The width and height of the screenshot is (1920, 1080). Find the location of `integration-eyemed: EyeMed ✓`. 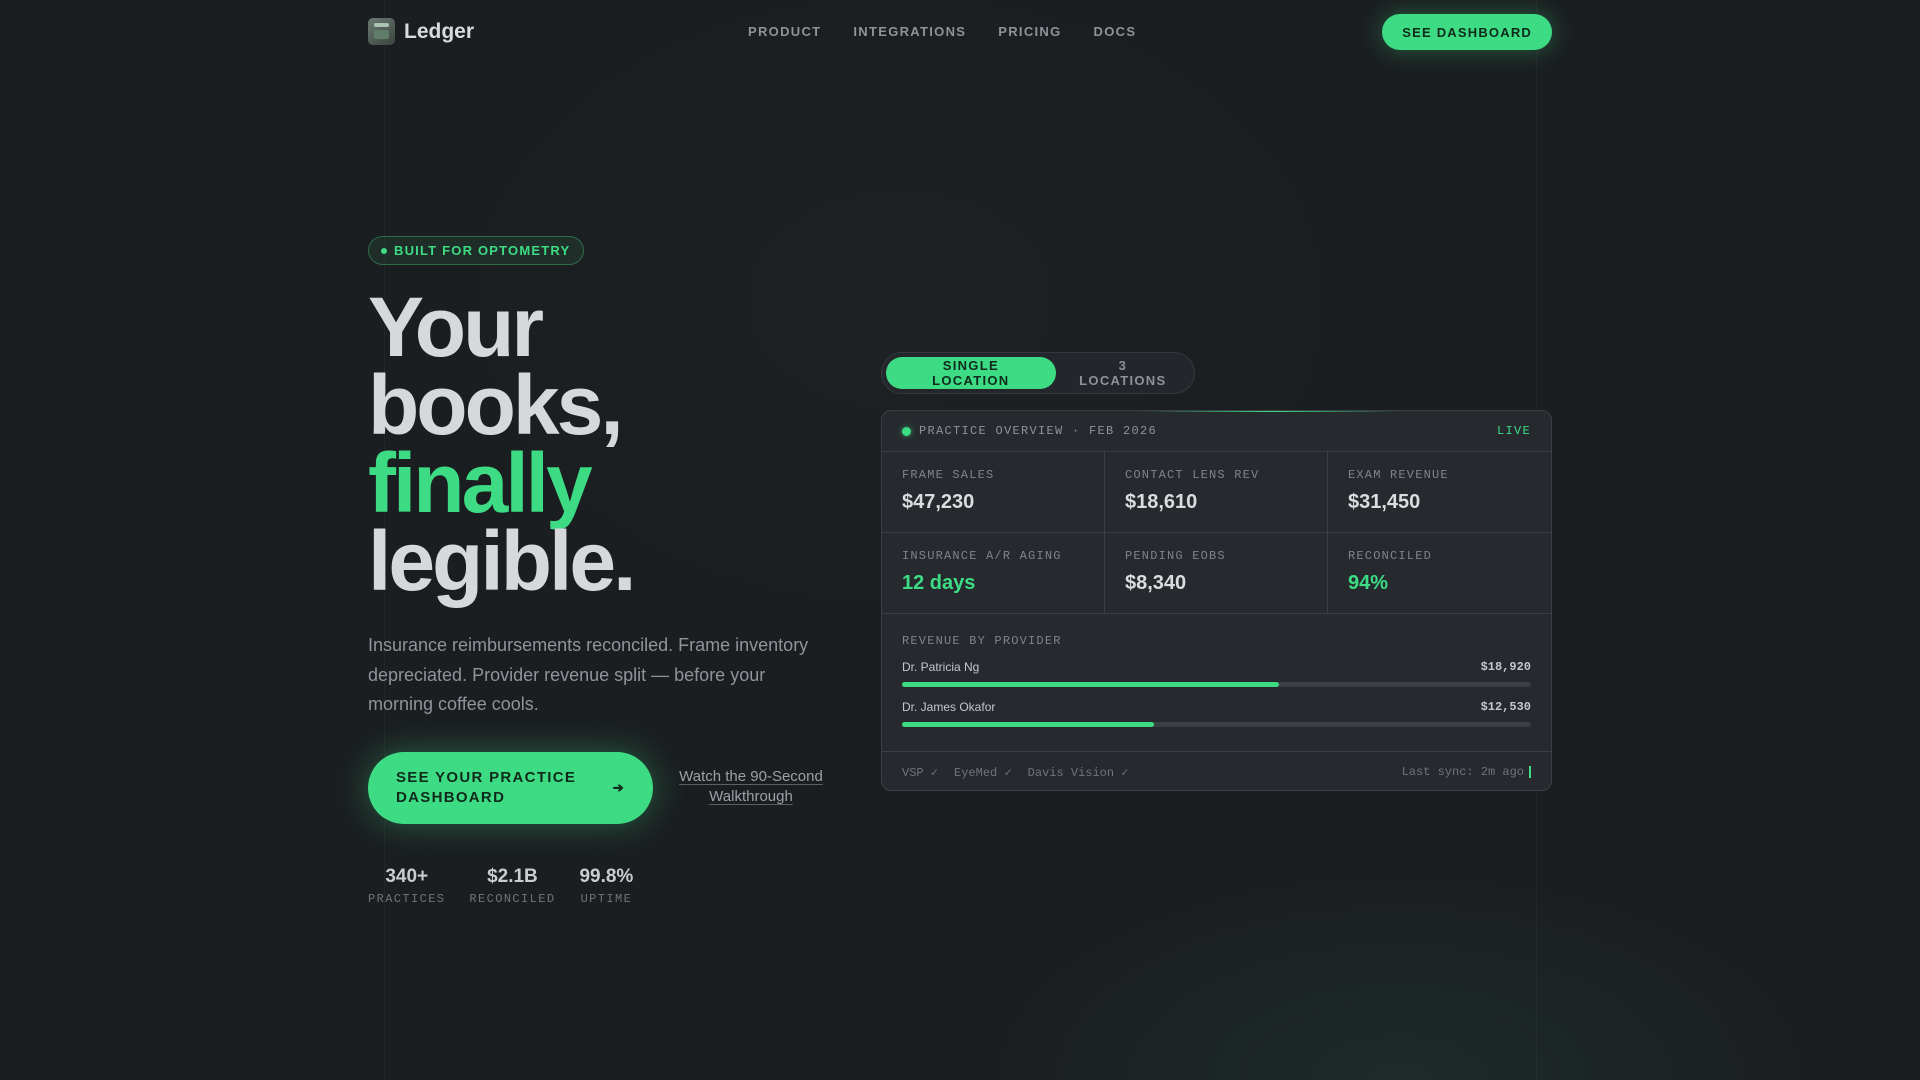

integration-eyemed: EyeMed ✓ is located at coordinates (983, 772).